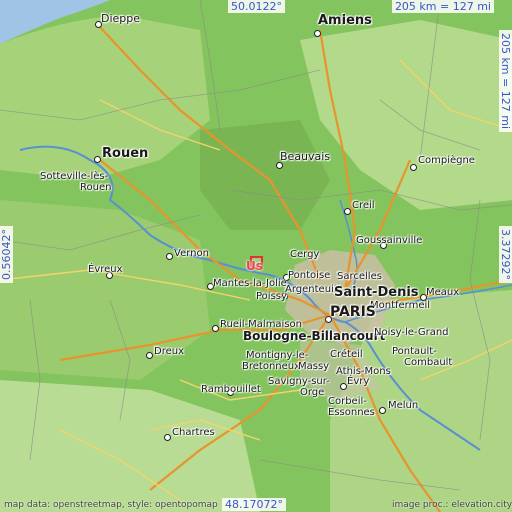  I want to click on scale-vertical-label: 205 km = 127 mi, so click(505, 81).